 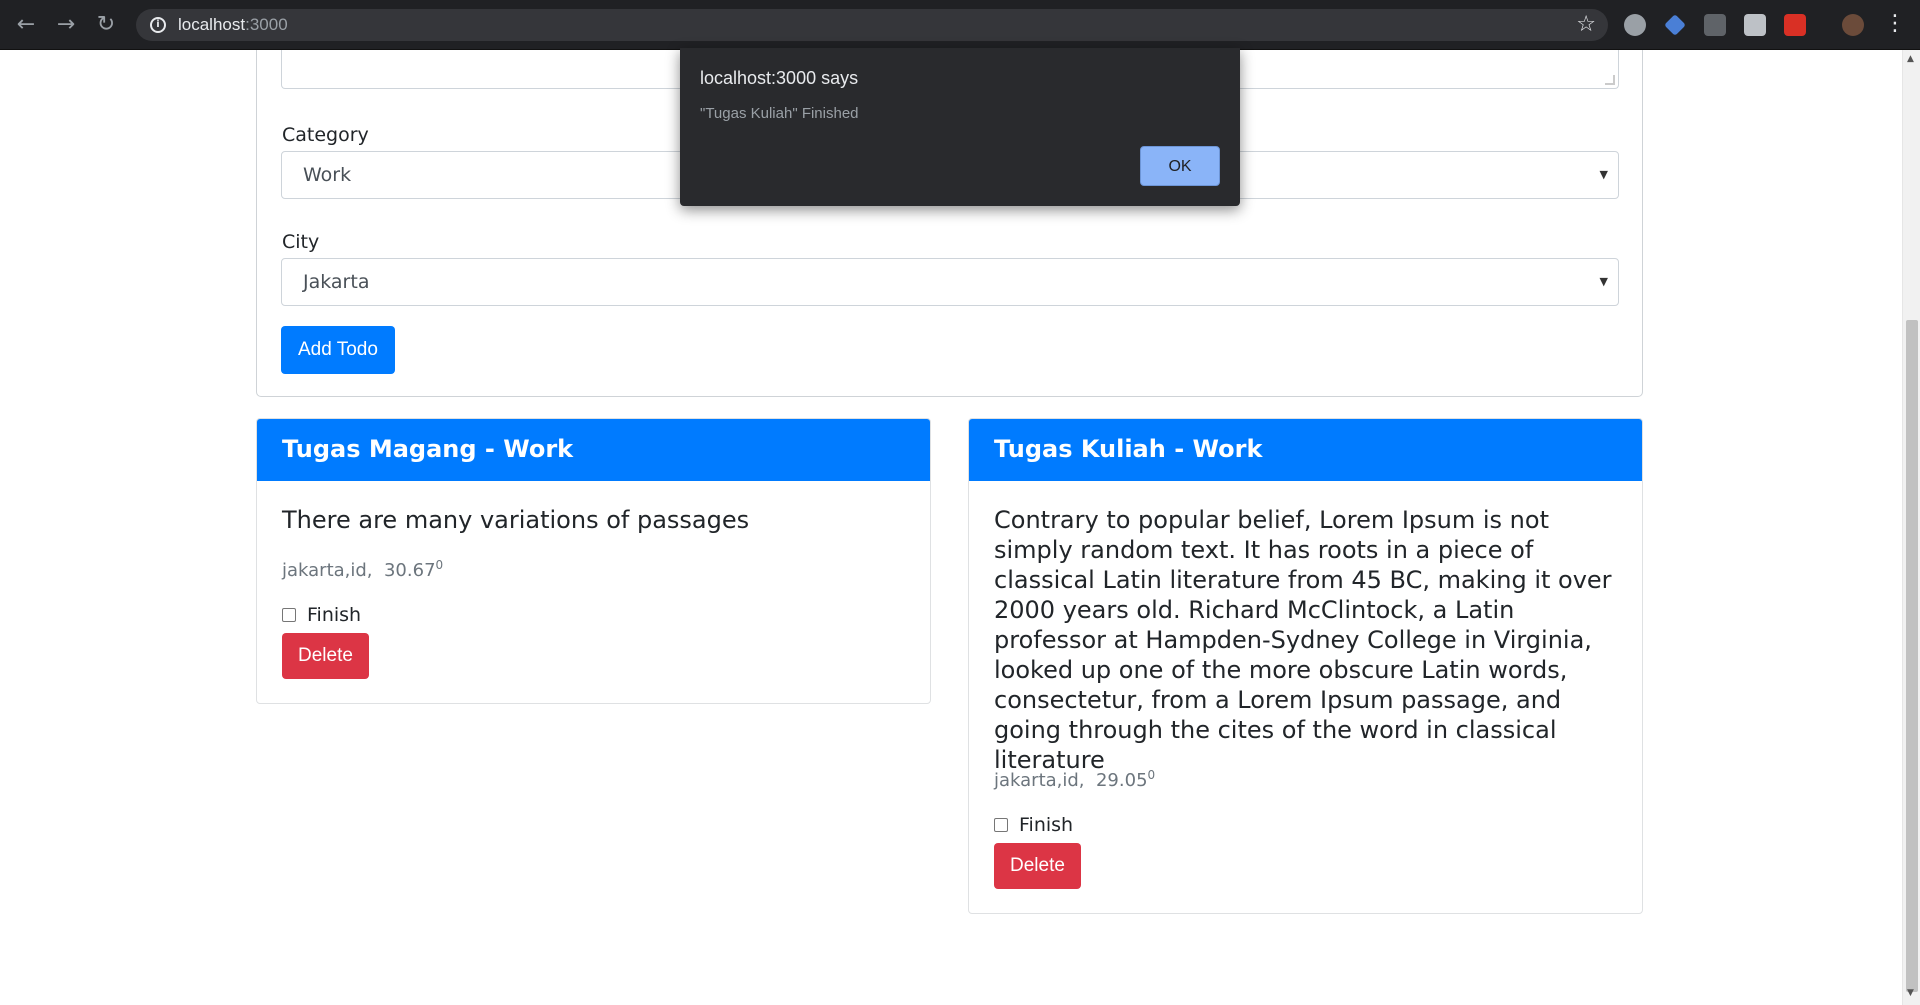 I want to click on extension-printer-icon, so click(x=1755, y=25).